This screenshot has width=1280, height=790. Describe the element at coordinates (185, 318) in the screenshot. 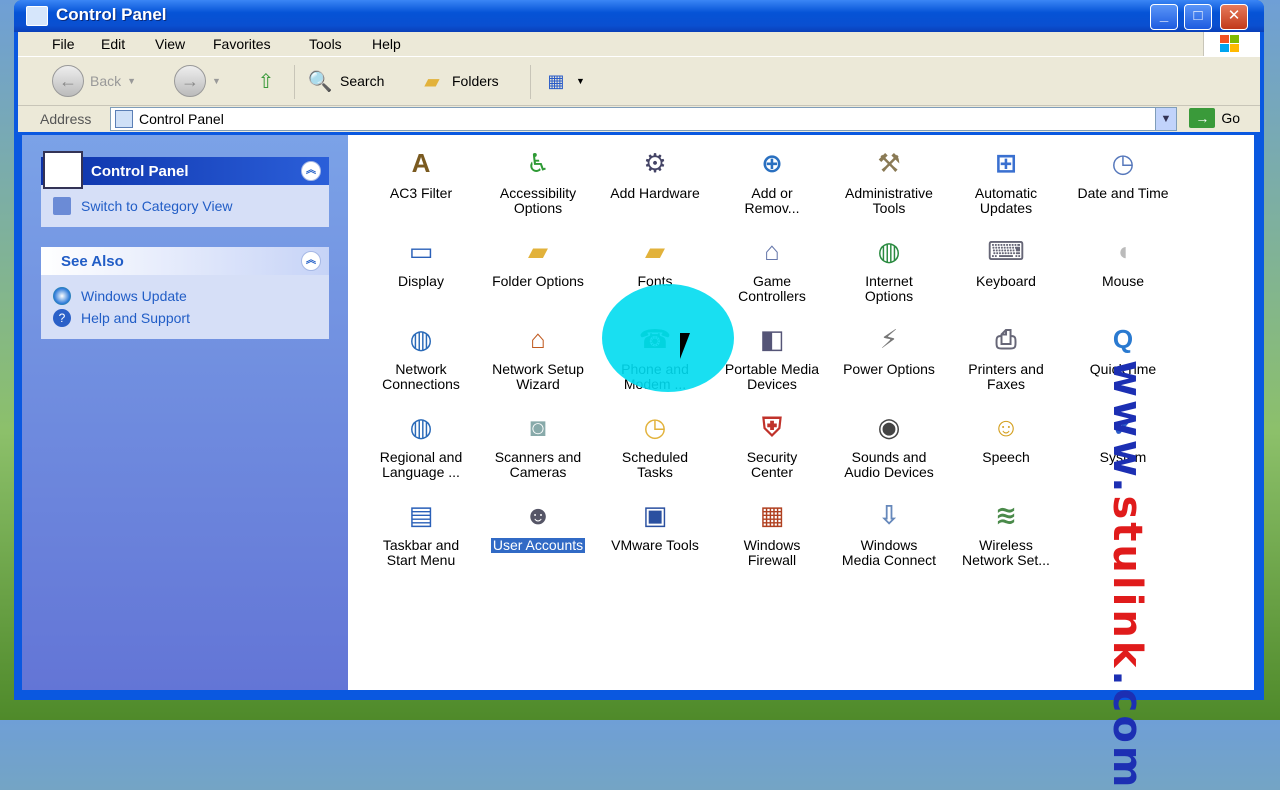

I see `help-support-link: ? Help and Support` at that location.